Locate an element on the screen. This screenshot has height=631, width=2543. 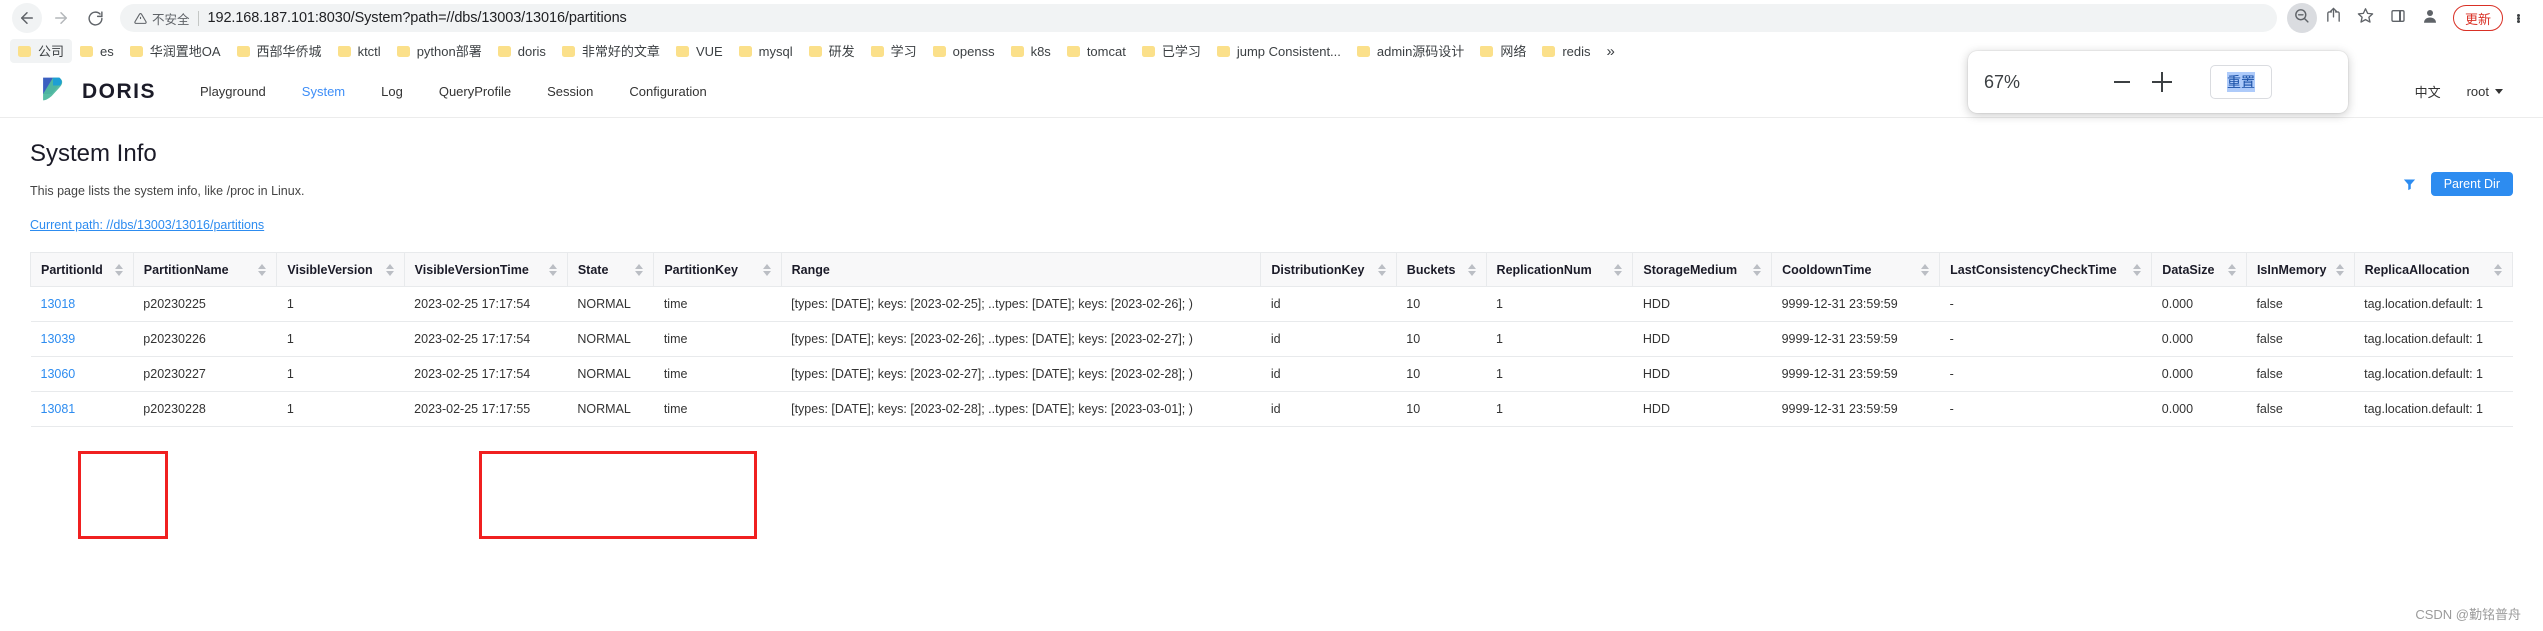
user-menu: root is located at coordinates (2485, 91).